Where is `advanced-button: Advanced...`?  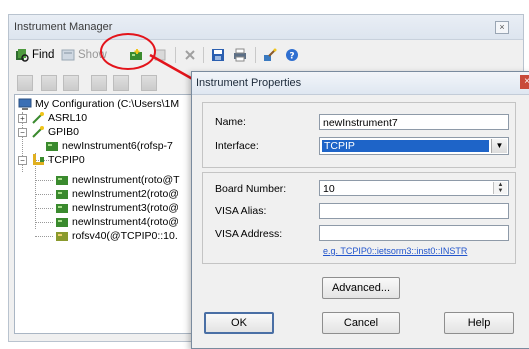 advanced-button: Advanced... is located at coordinates (361, 288).